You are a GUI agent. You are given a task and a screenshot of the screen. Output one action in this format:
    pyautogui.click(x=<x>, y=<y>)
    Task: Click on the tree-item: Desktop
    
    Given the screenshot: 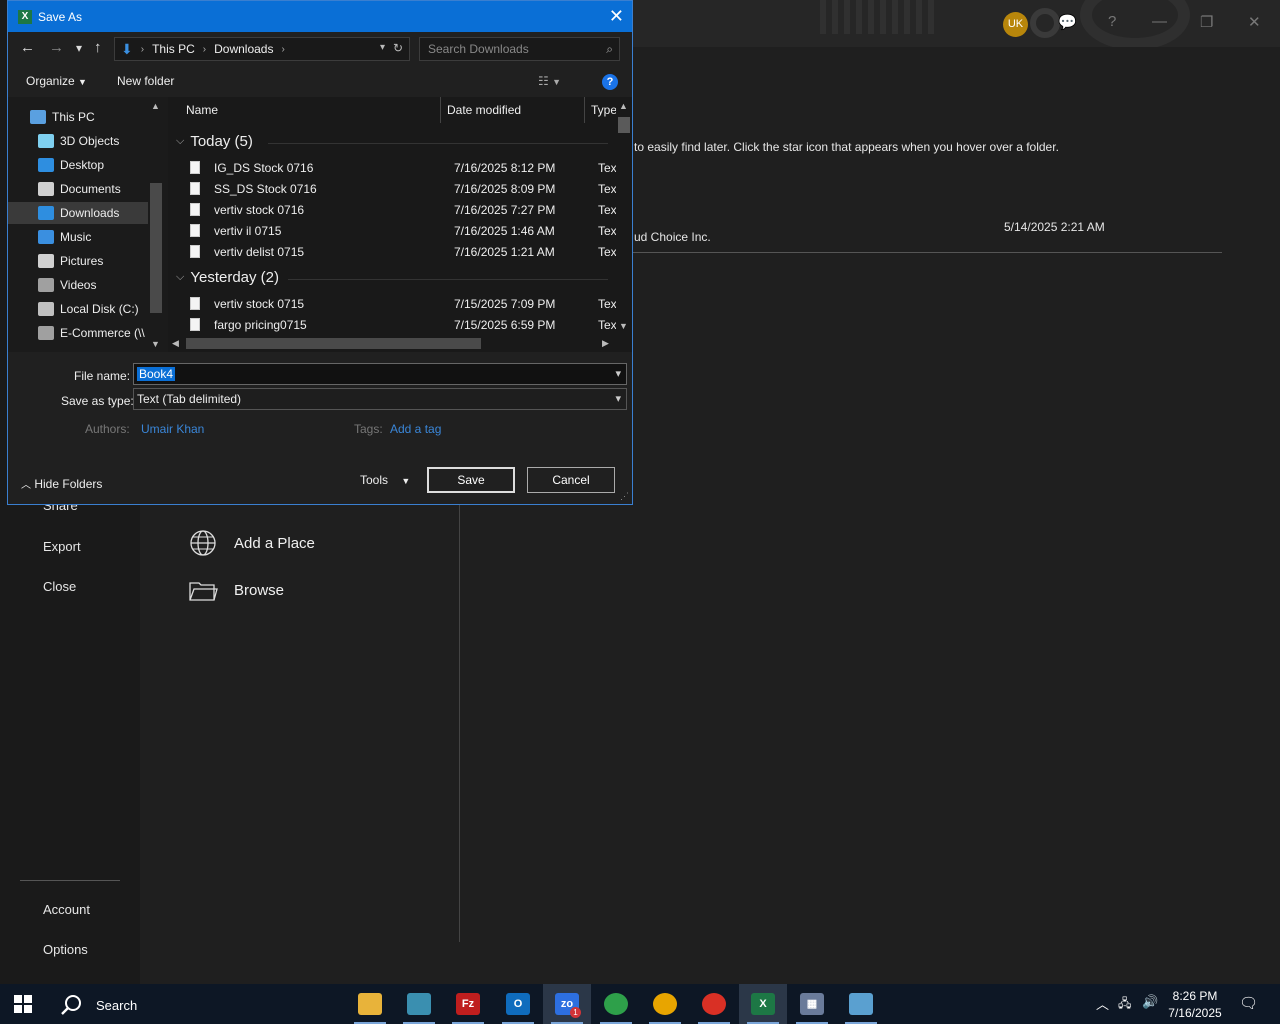 What is the action you would take?
    pyautogui.click(x=78, y=165)
    